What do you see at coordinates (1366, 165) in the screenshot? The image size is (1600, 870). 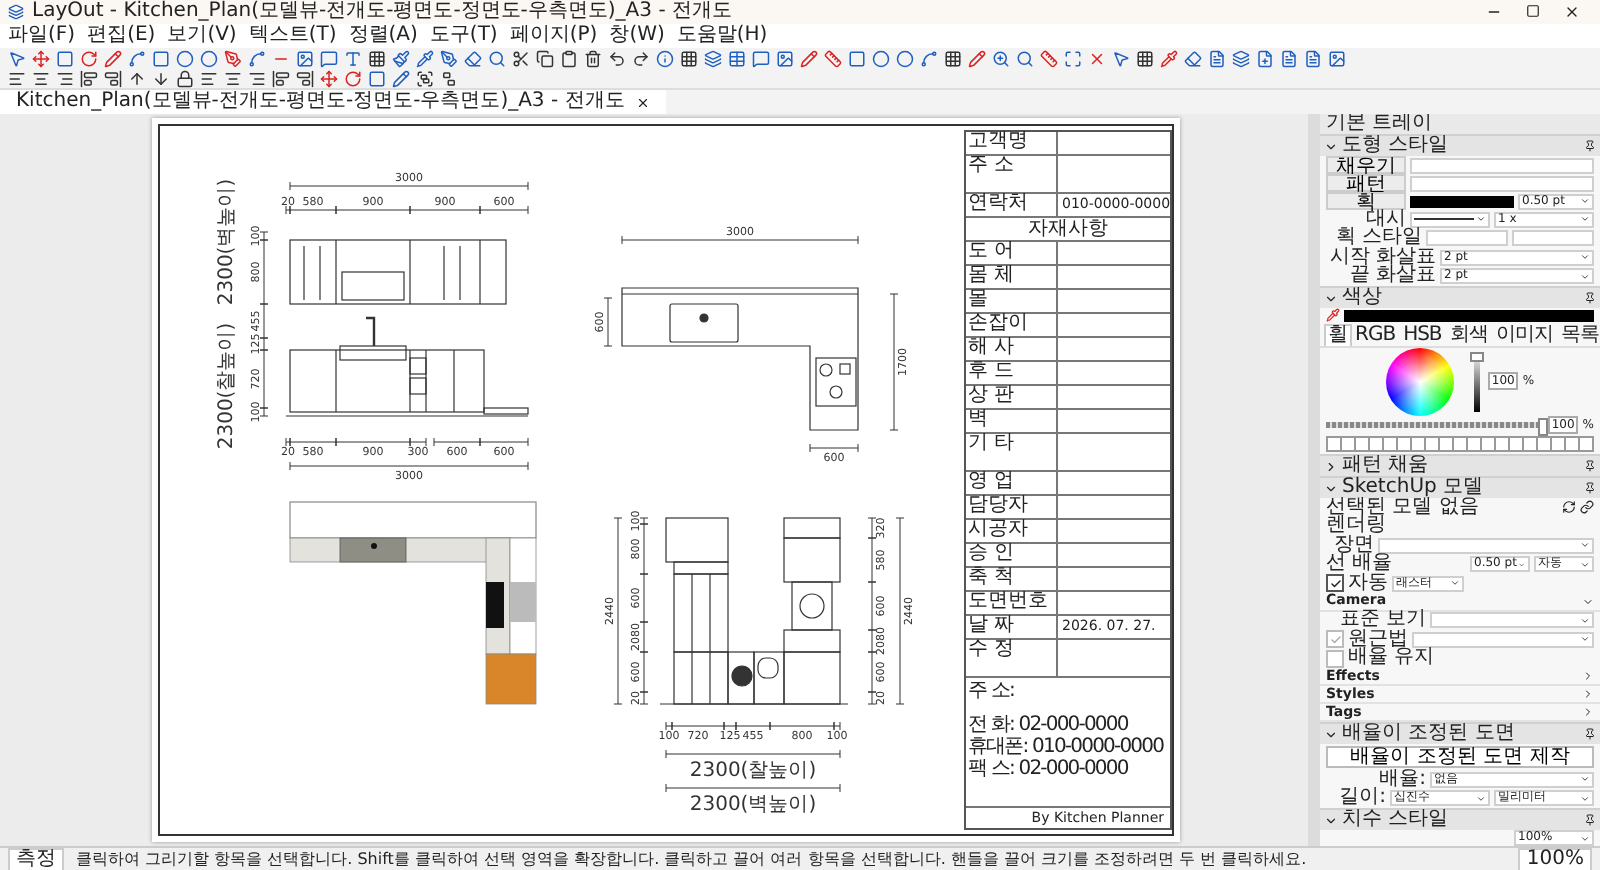 I see `fill-button: 채우기` at bounding box center [1366, 165].